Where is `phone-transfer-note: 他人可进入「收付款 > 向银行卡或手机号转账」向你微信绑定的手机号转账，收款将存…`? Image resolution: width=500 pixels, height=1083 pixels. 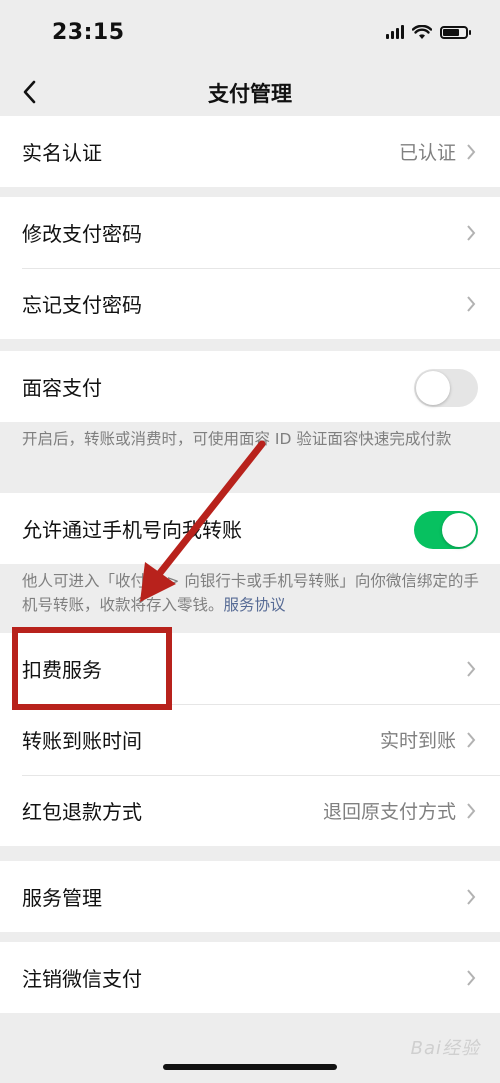 phone-transfer-note: 他人可进入「收付款 > 向银行卡或手机号转账」向你微信绑定的手机号转账，收款将存… is located at coordinates (251, 593).